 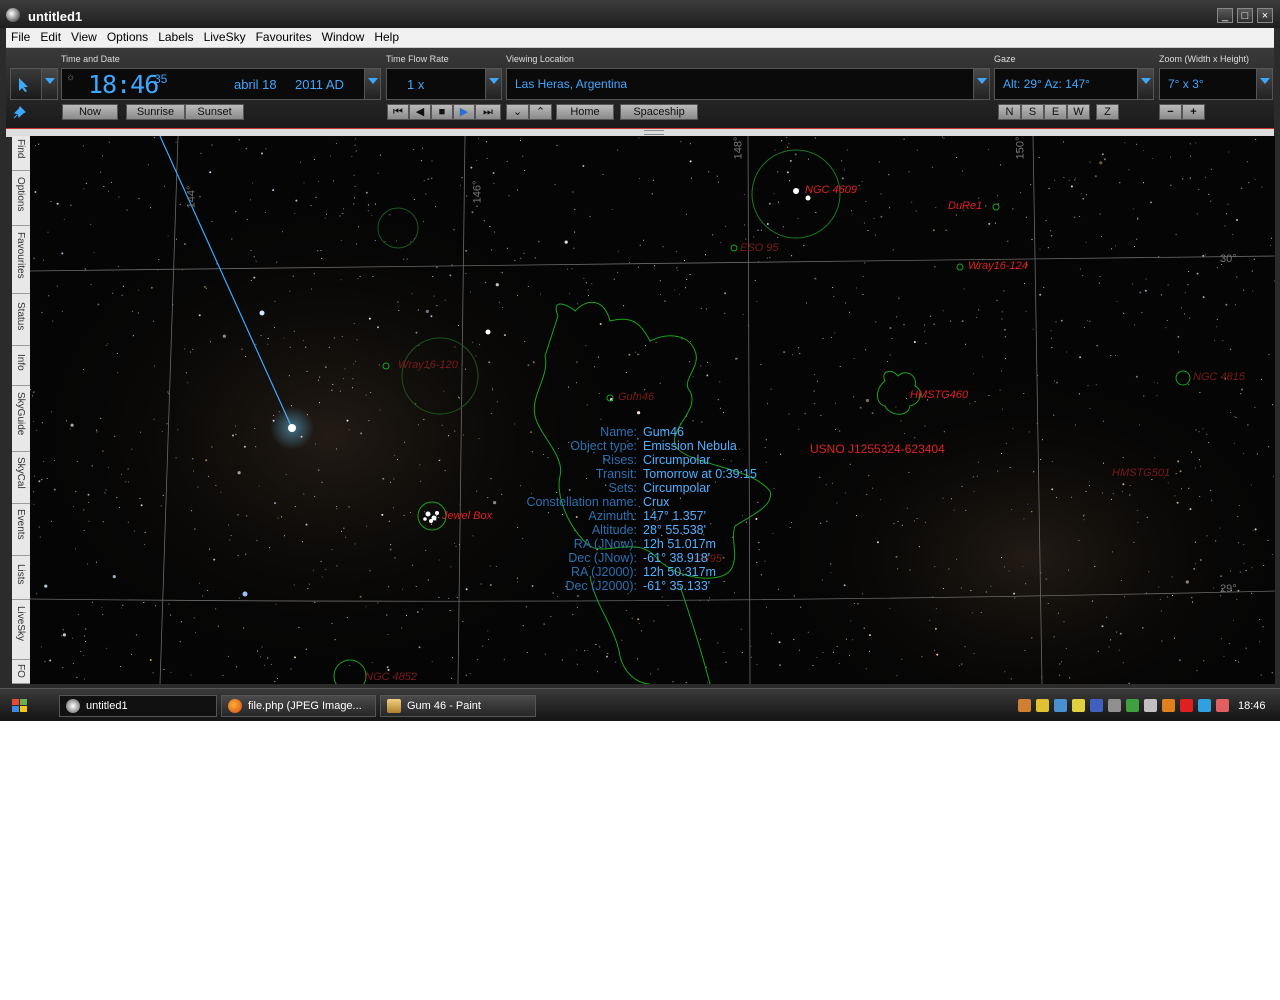 I want to click on time-dropdown, so click(x=372, y=84).